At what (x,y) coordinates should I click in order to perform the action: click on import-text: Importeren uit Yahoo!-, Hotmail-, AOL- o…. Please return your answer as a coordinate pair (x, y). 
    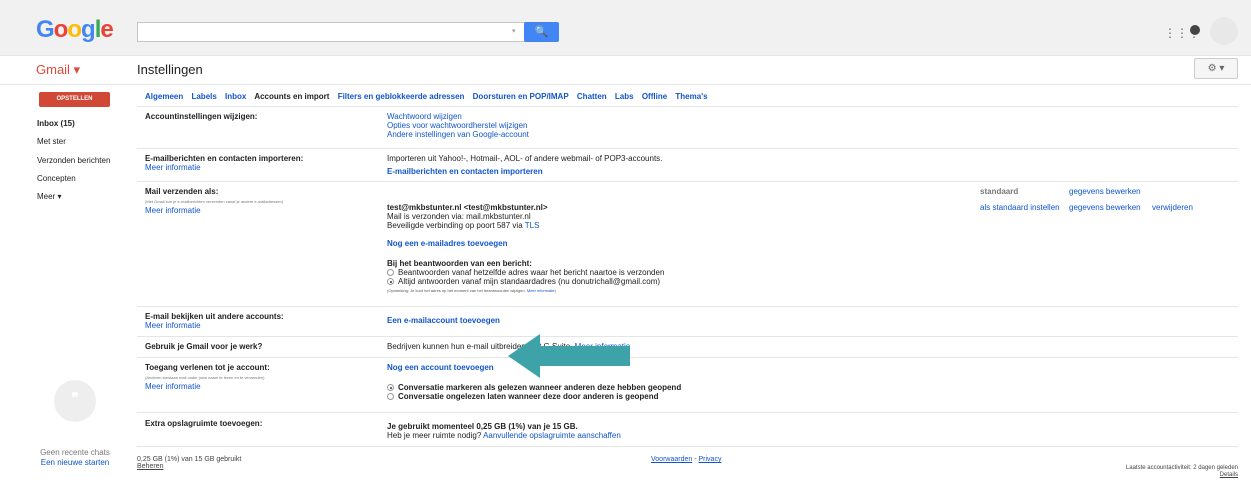
    Looking at the image, I should click on (525, 158).